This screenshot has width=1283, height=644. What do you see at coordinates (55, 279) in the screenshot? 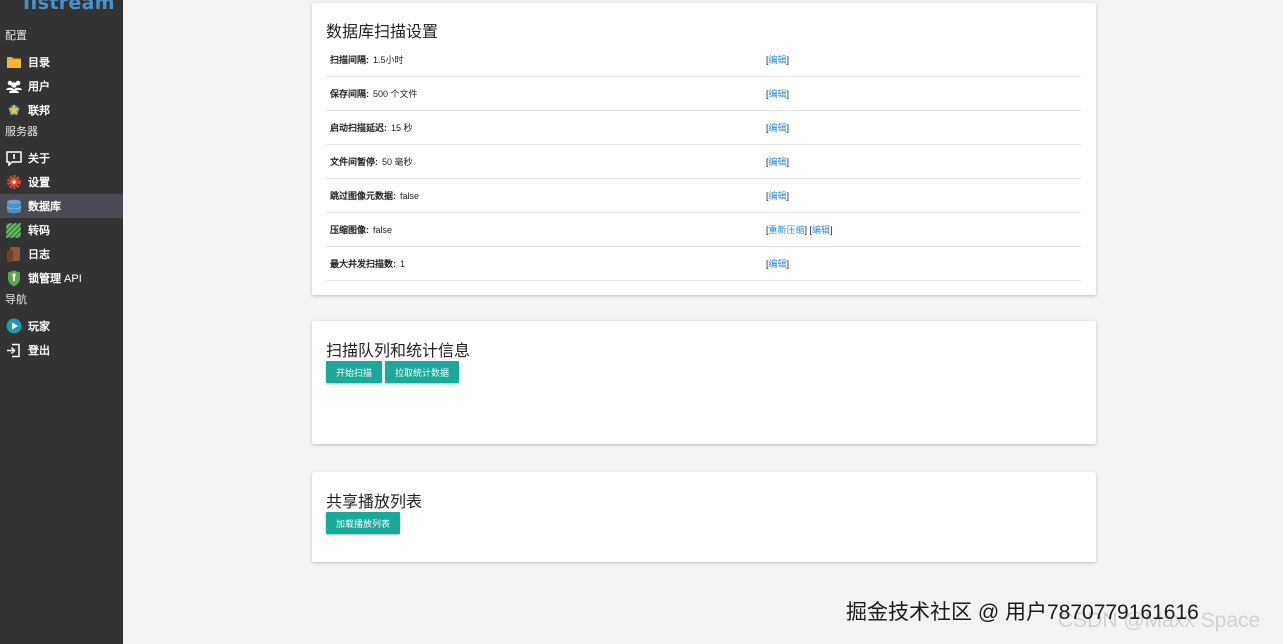
I see `sidebar-item-label: 锁管理 API` at bounding box center [55, 279].